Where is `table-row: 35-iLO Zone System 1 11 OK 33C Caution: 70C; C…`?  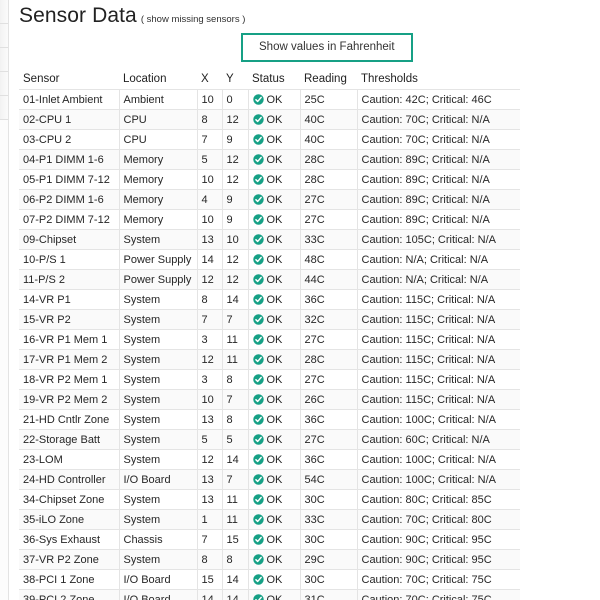
table-row: 35-iLO Zone System 1 11 OK 33C Caution: 70C; C… is located at coordinates (269, 519).